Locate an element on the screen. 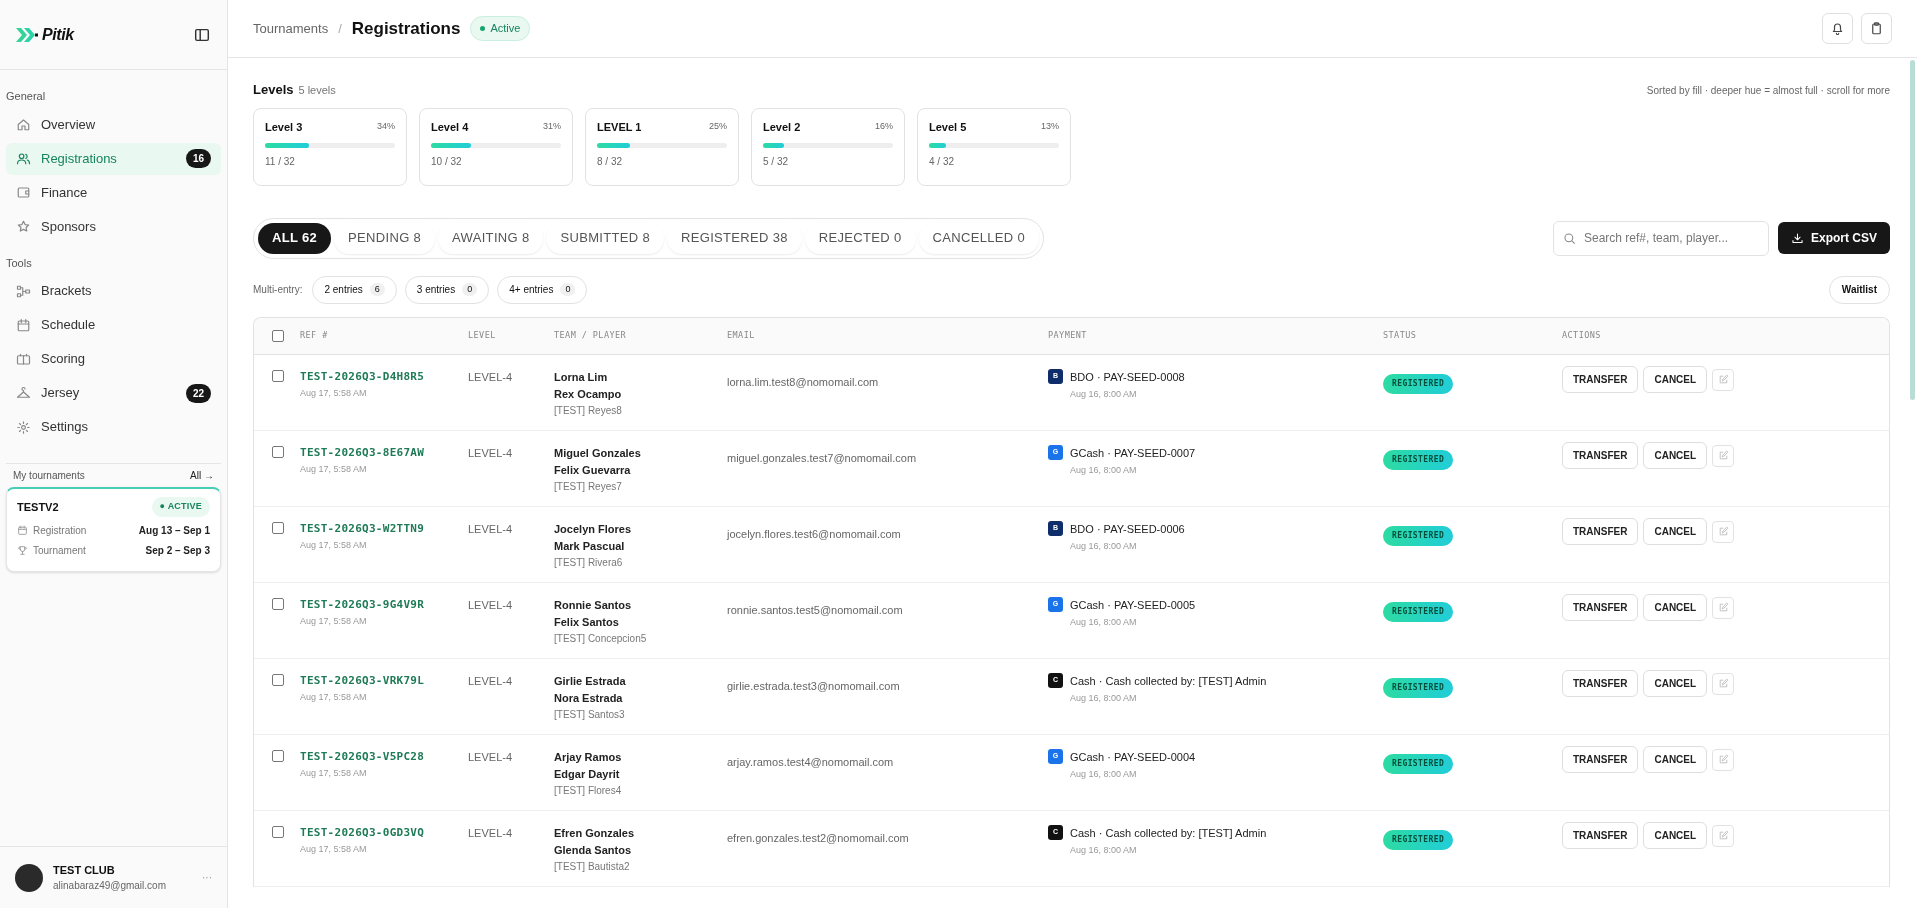  count-badge: 22 is located at coordinates (198, 393).